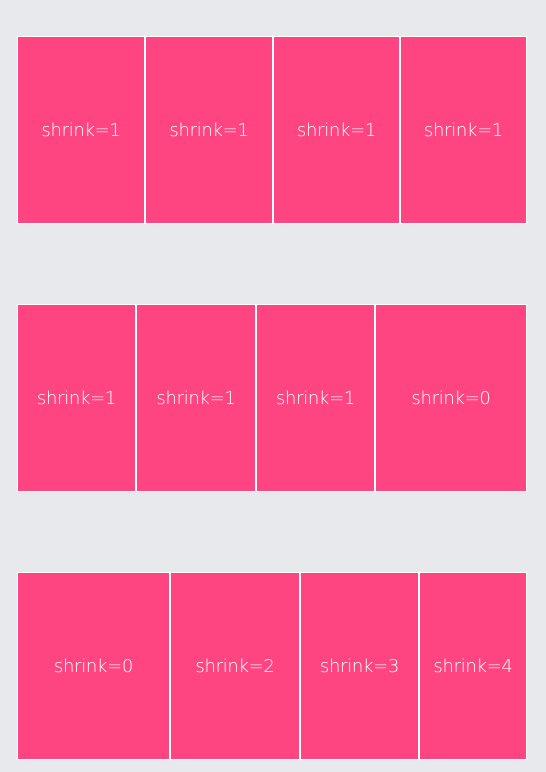  What do you see at coordinates (359, 666) in the screenshot?
I see `flex-item: shrink=3` at bounding box center [359, 666].